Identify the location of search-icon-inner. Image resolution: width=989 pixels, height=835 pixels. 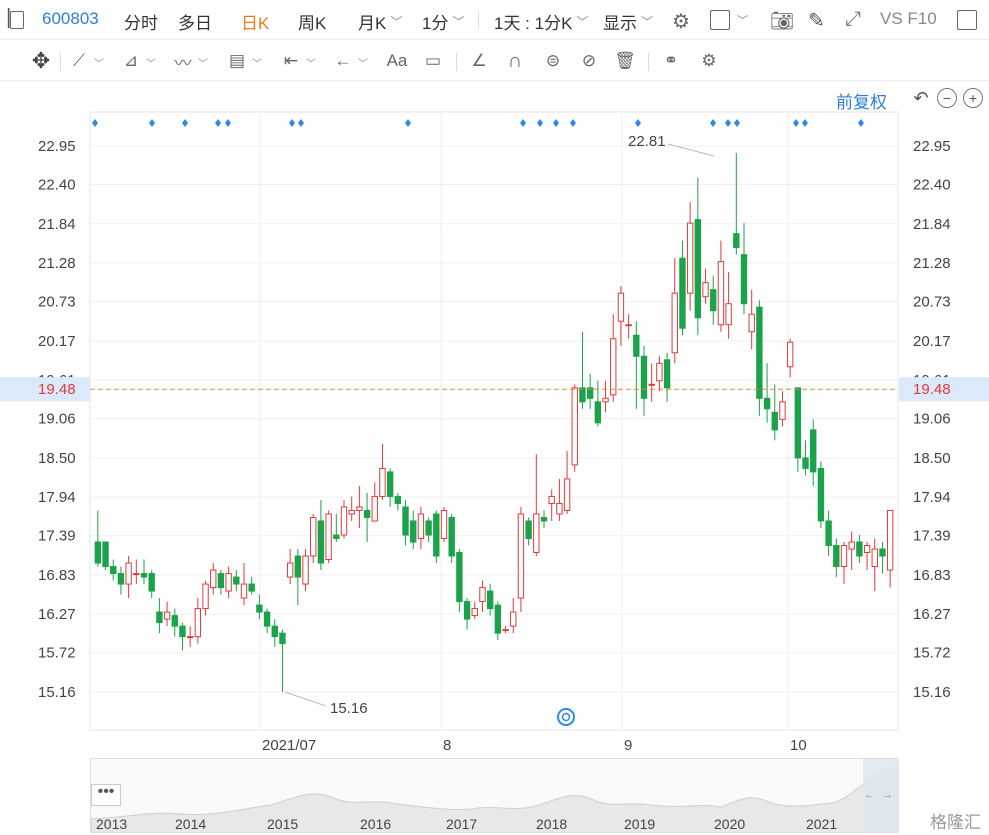
(566, 717).